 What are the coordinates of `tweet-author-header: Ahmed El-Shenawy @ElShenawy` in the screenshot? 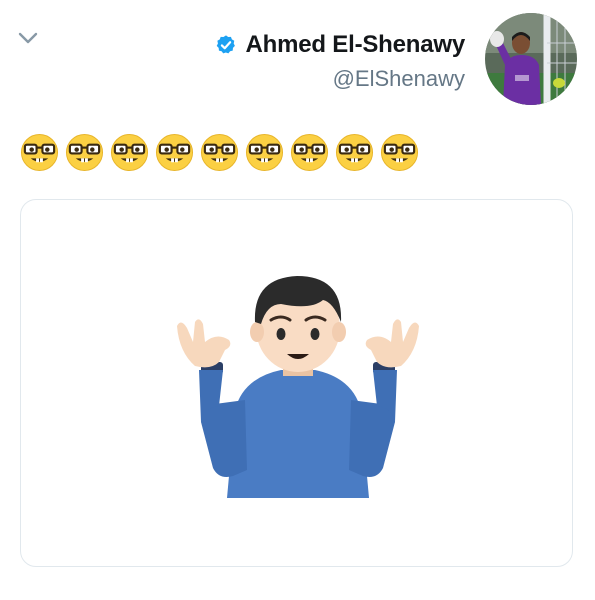 It's located at (340, 60).